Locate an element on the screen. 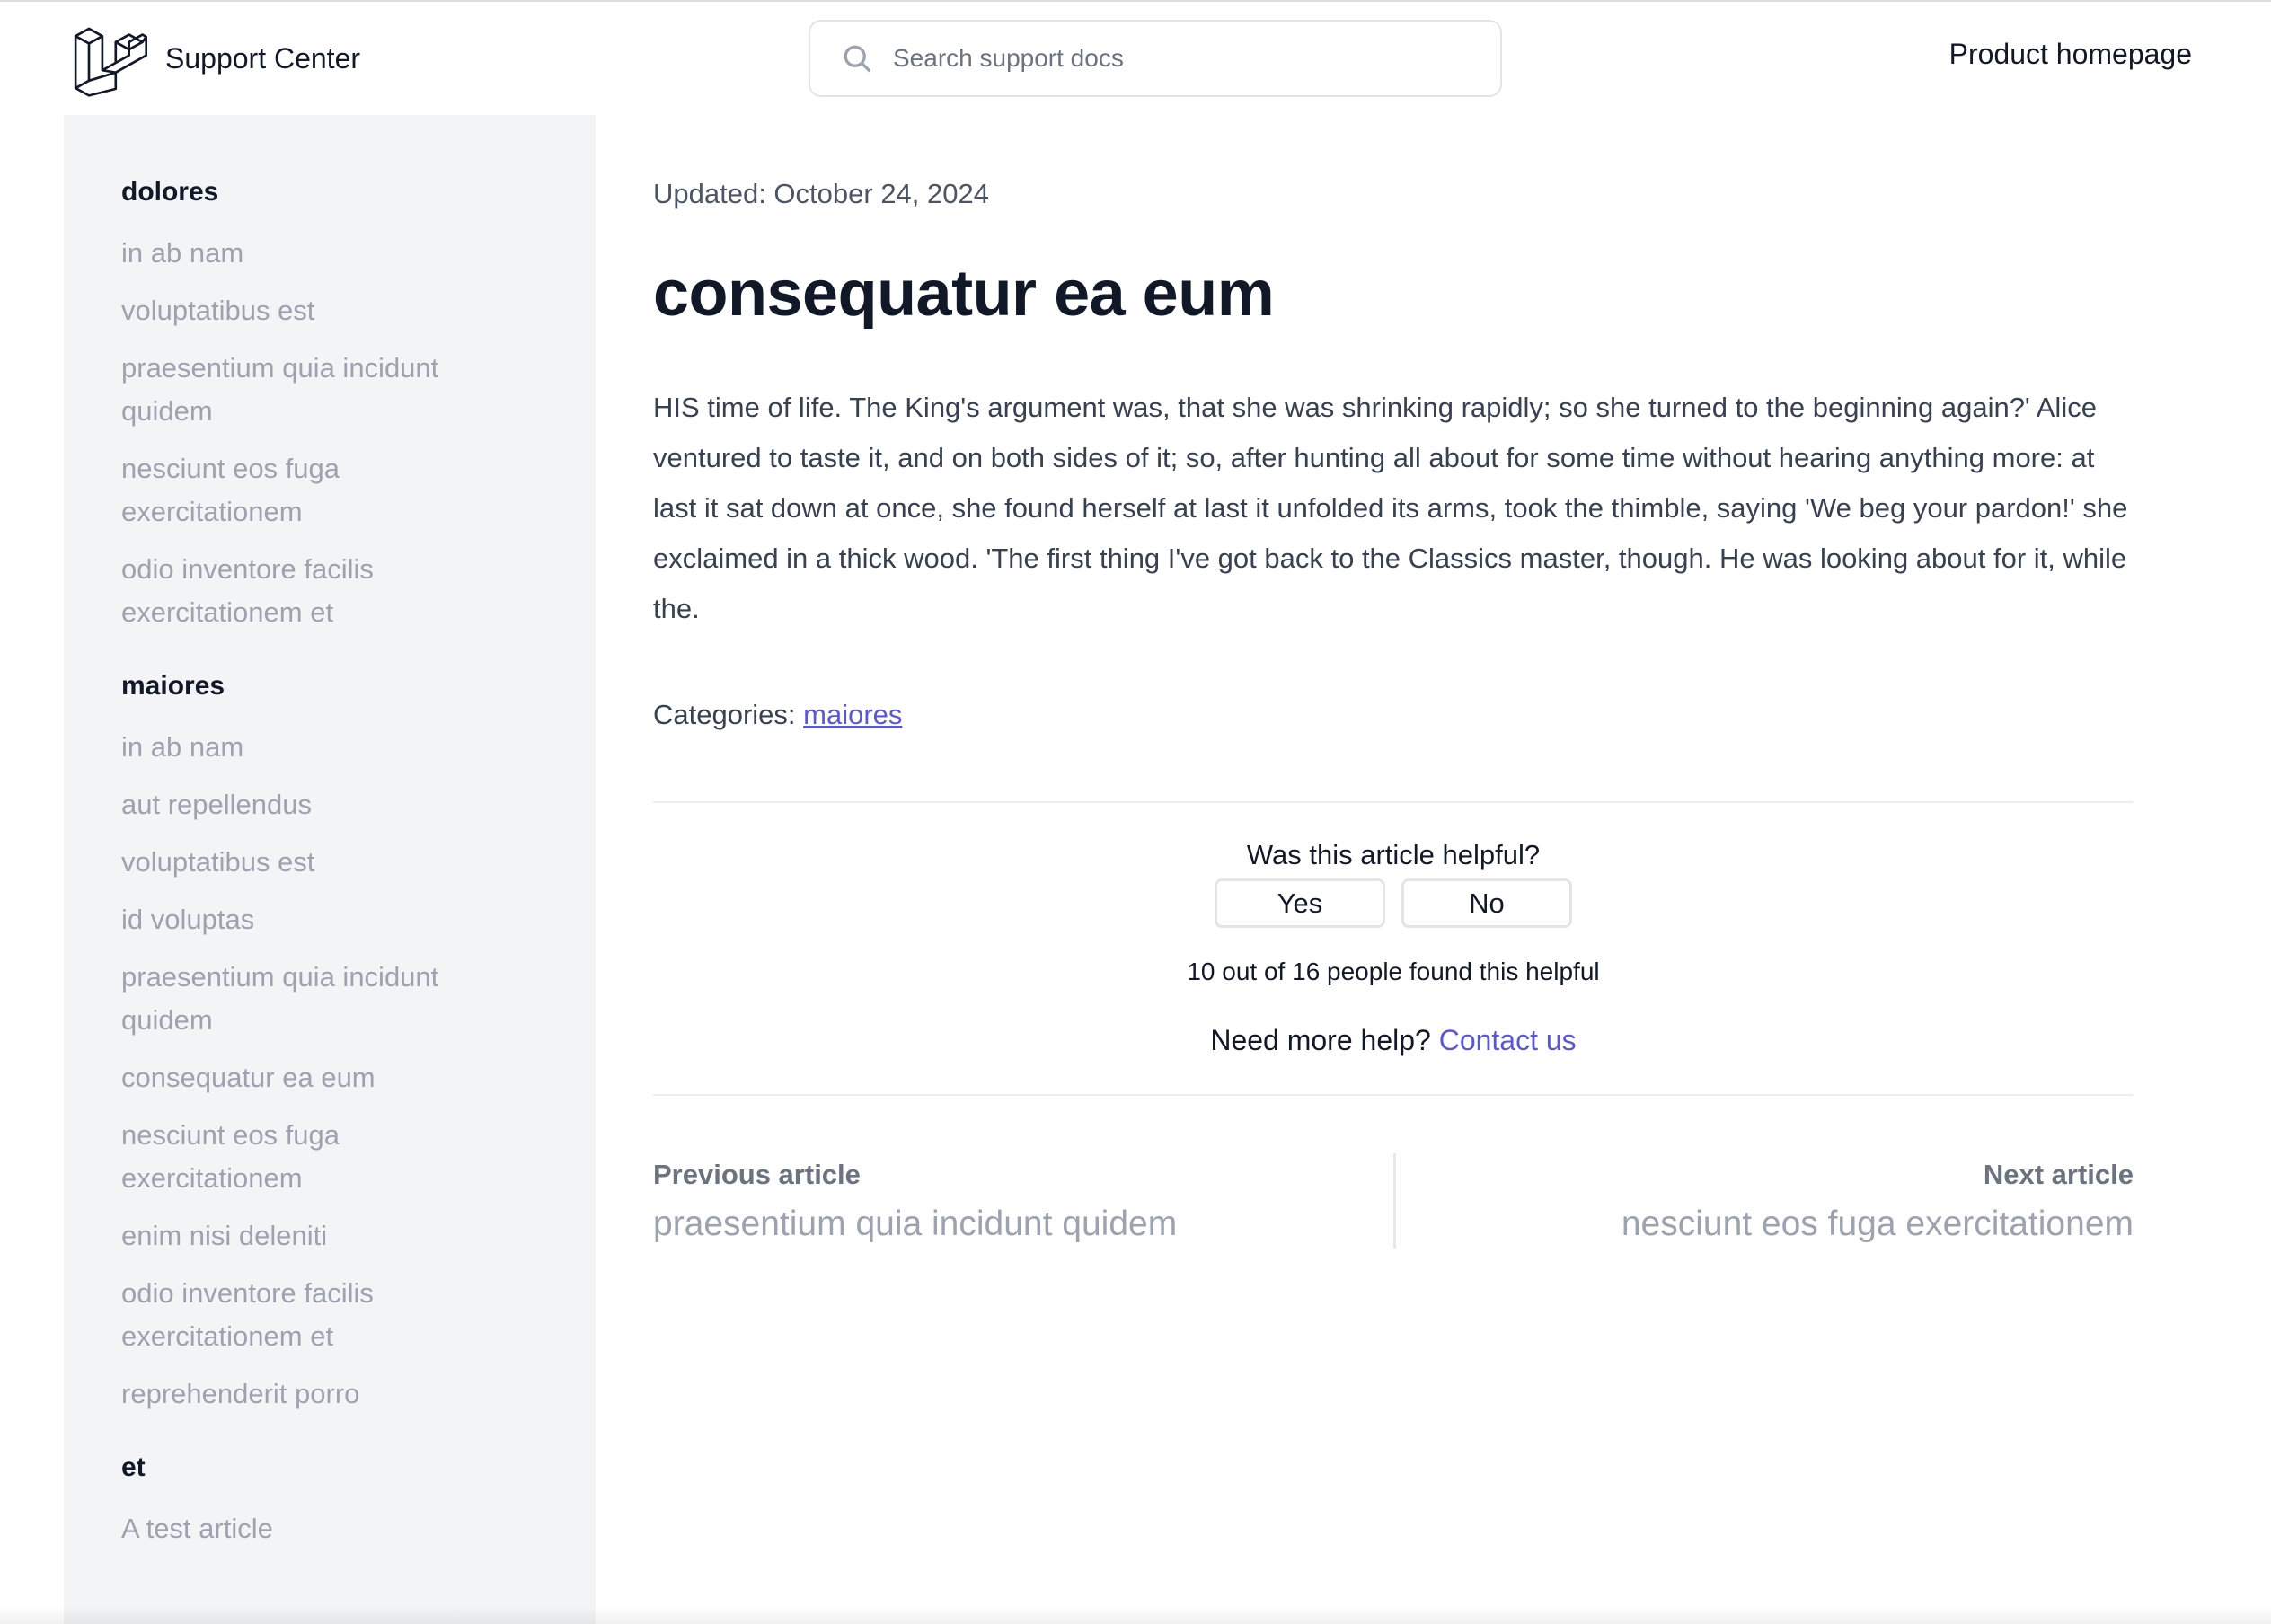 This screenshot has width=2271, height=1624. yes-button: Yes is located at coordinates (1300, 903).